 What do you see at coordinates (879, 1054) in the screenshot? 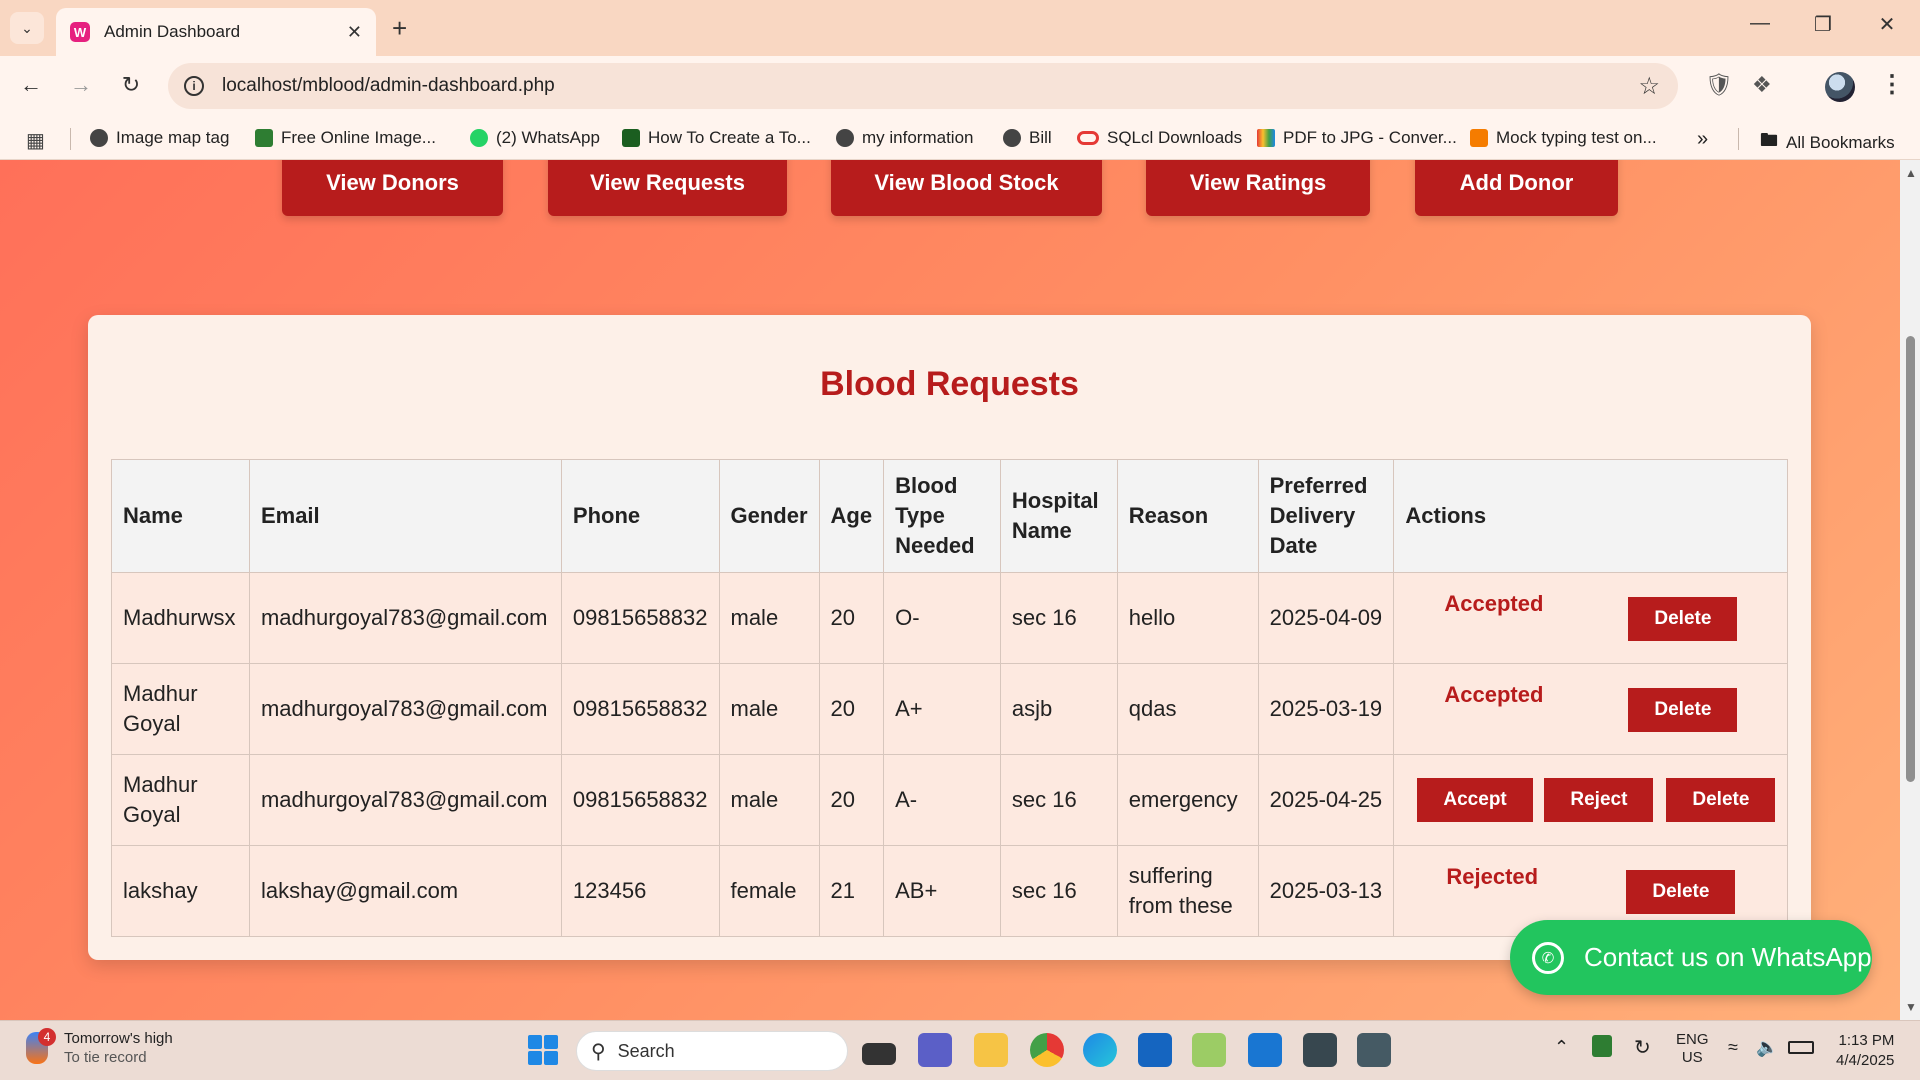
I see `task-view-icon` at bounding box center [879, 1054].